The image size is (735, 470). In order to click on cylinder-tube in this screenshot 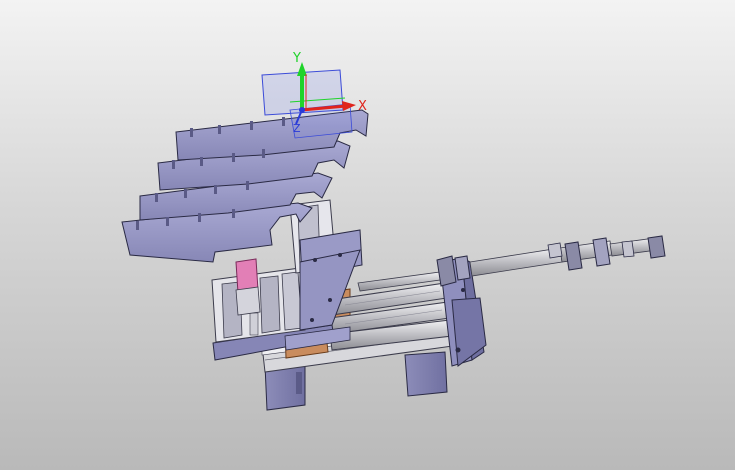, I will do `click(516, 262)`.